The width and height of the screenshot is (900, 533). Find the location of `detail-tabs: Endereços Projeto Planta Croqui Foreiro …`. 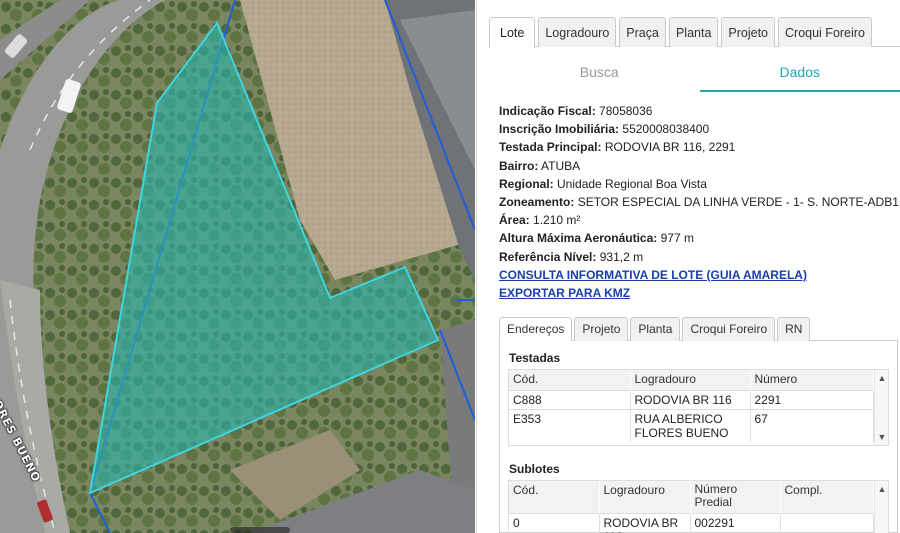

detail-tabs: Endereços Projeto Planta Croqui Foreiro … is located at coordinates (698, 329).